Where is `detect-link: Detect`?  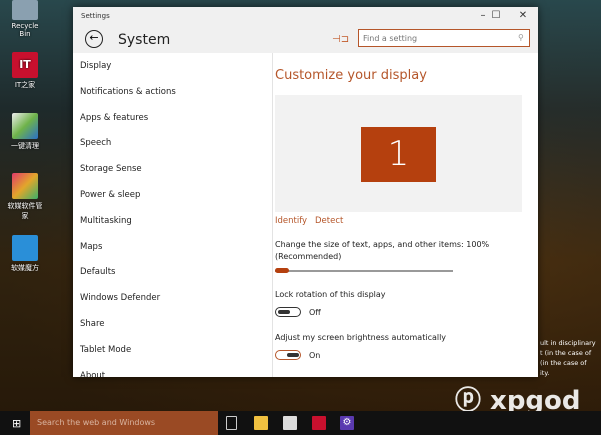
detect-link: Detect is located at coordinates (329, 221).